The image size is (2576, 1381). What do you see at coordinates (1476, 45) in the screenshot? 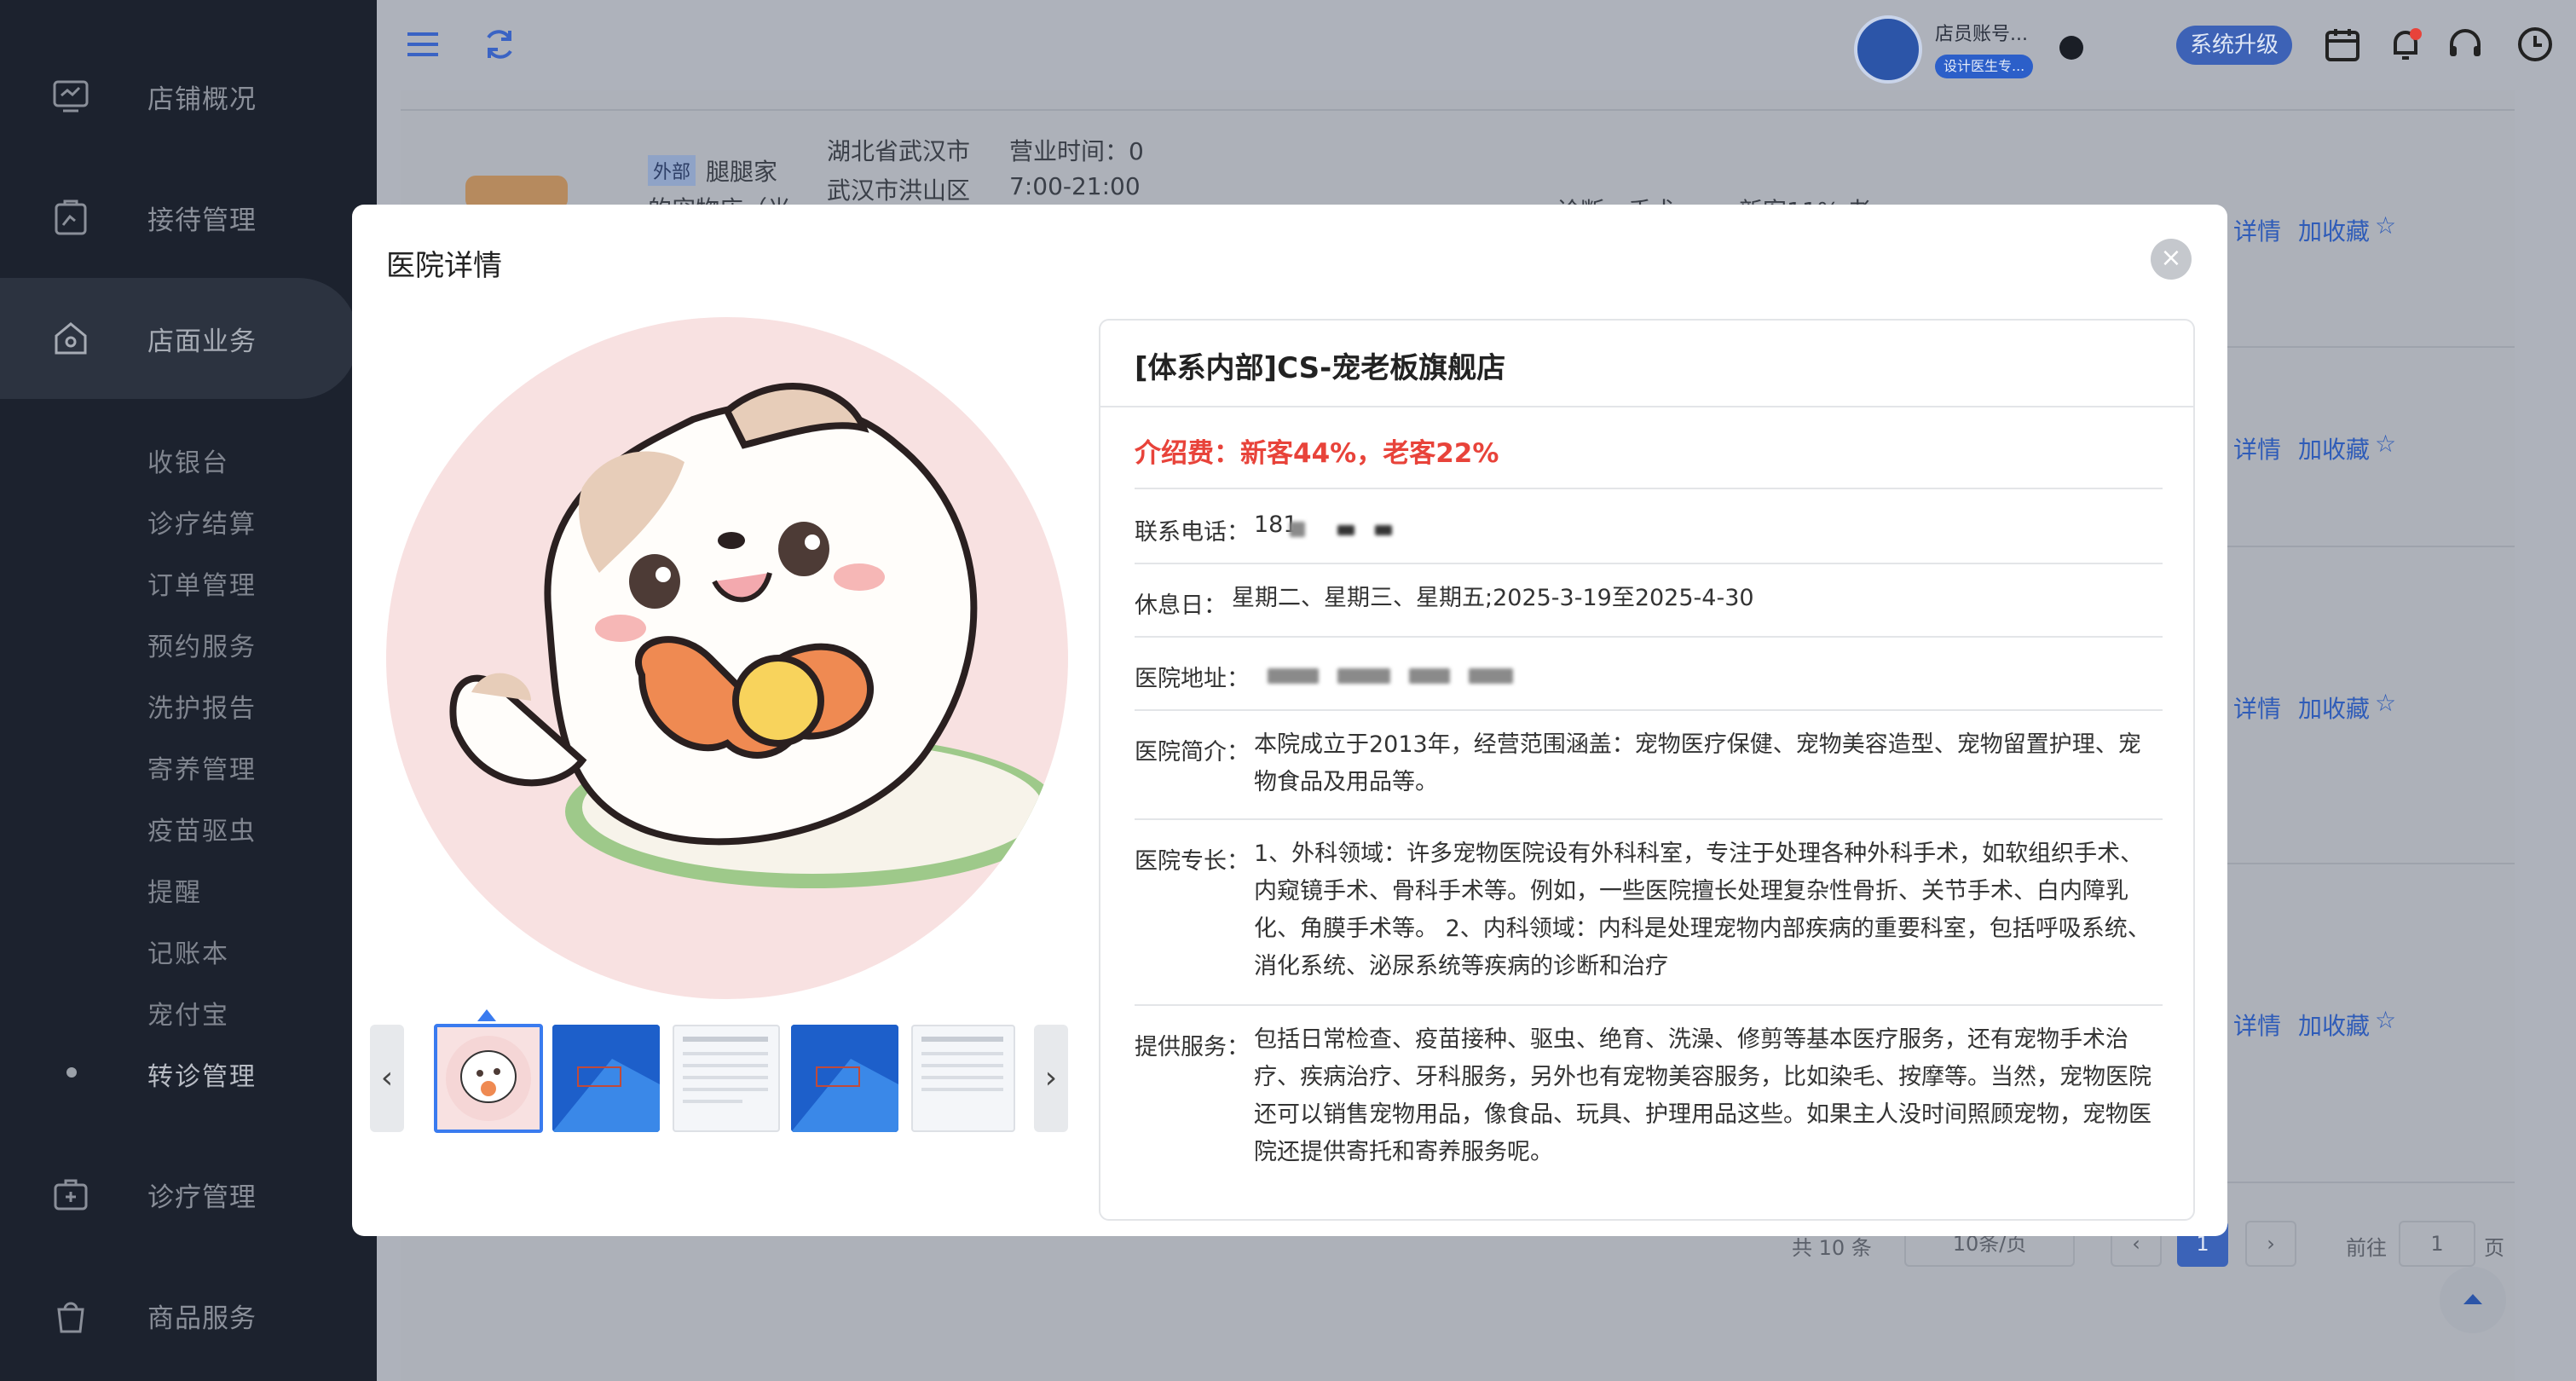
I see `top-header: 店员账号... 设计医生专... 系统升级` at bounding box center [1476, 45].